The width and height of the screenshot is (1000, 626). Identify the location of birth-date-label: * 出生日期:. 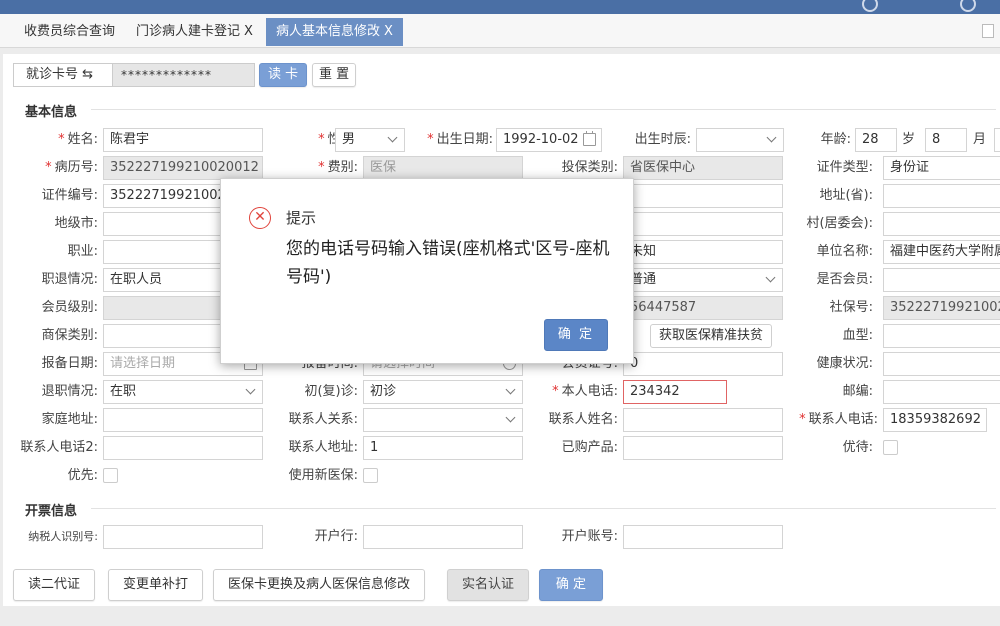
(460, 139).